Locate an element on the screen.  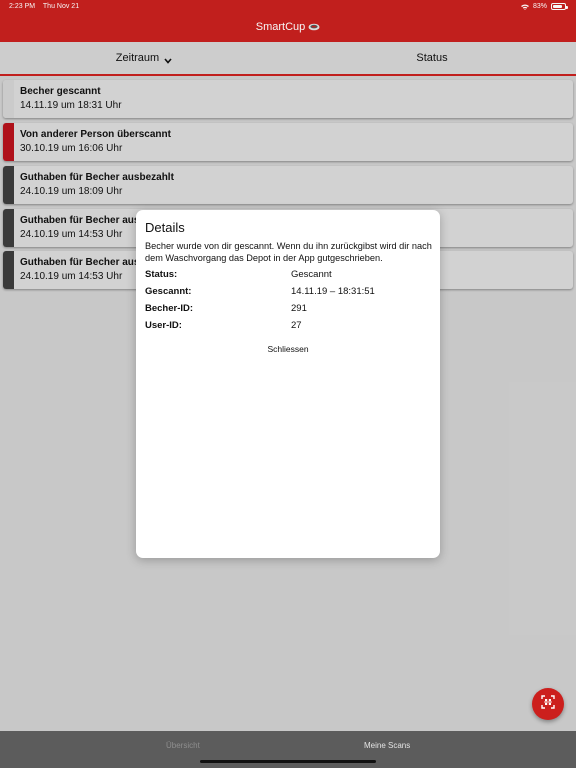
detail-value: 14.11.19 – 18:31:51 is located at coordinates (333, 291).